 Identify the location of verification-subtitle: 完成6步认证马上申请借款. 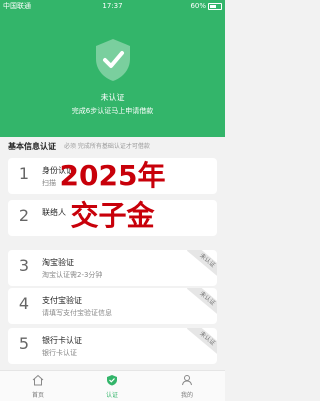
(112, 111).